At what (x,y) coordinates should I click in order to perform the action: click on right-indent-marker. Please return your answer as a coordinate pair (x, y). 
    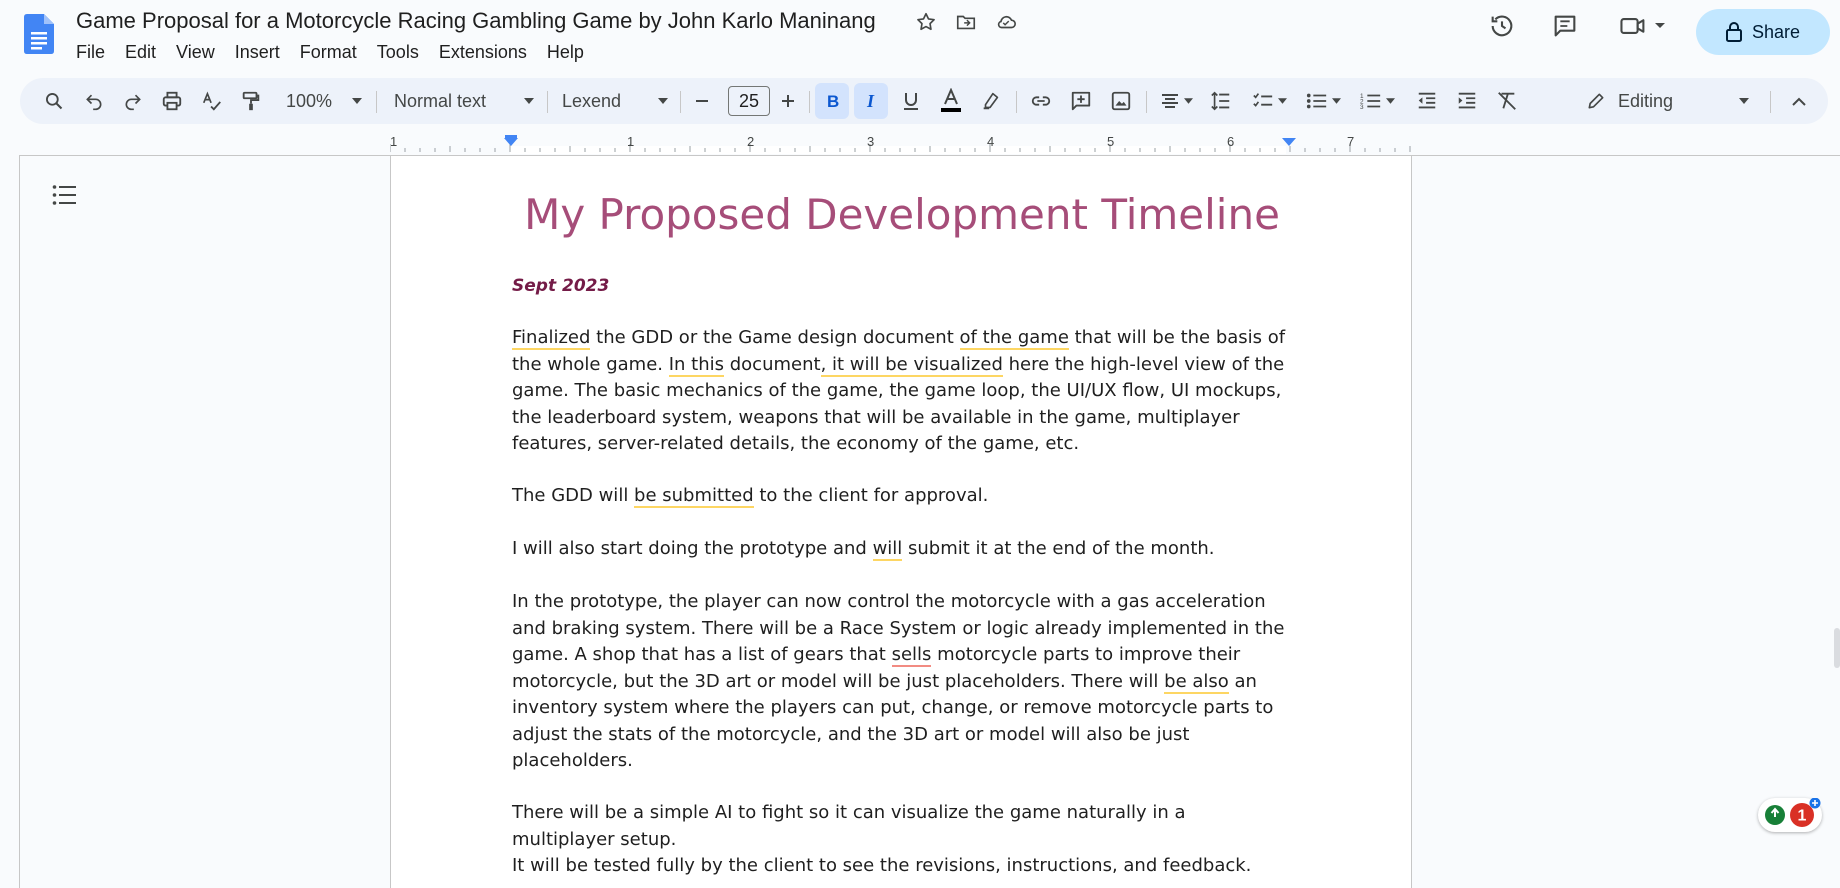
    Looking at the image, I should click on (1289, 142).